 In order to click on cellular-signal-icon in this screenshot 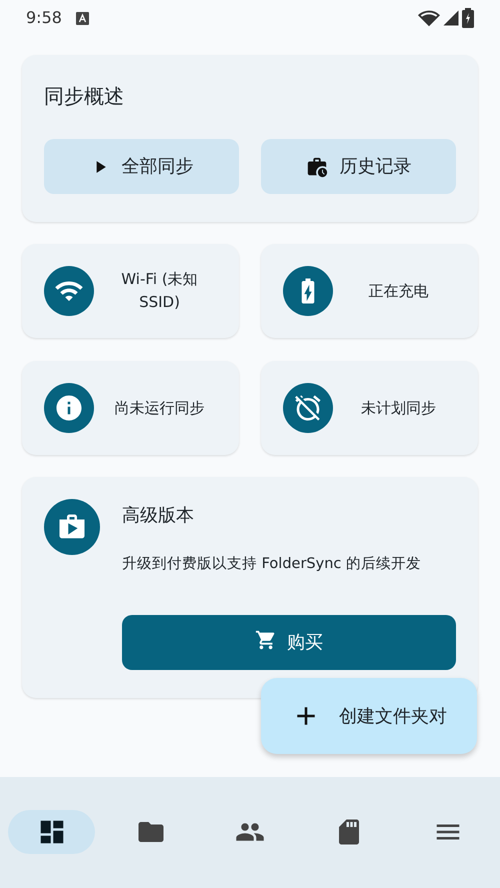, I will do `click(451, 18)`.